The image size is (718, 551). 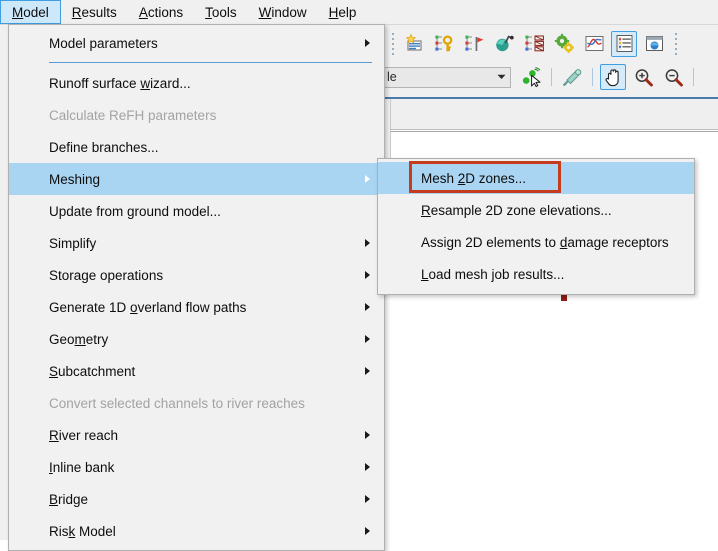 I want to click on menu-item-river-reach: River reach, so click(x=196, y=435).